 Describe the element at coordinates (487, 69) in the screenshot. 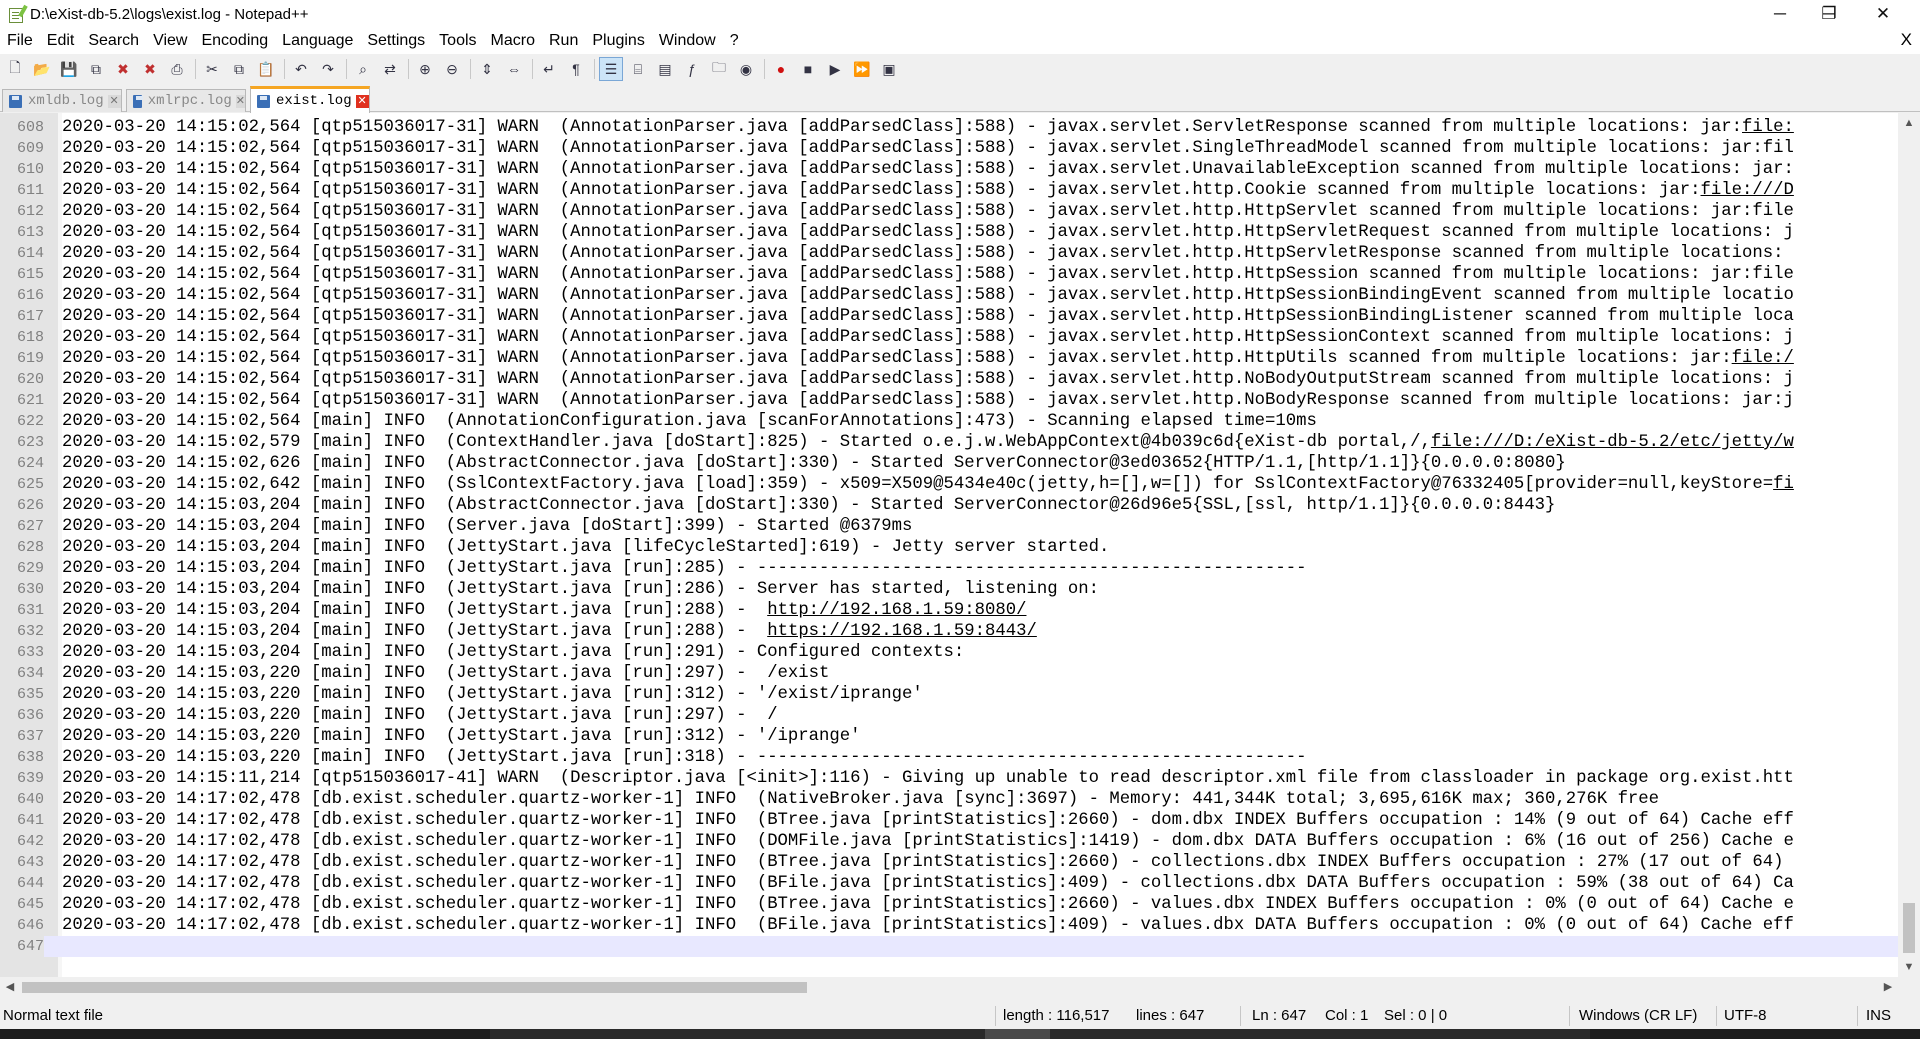

I see `sync-v-icon: ⇕` at that location.